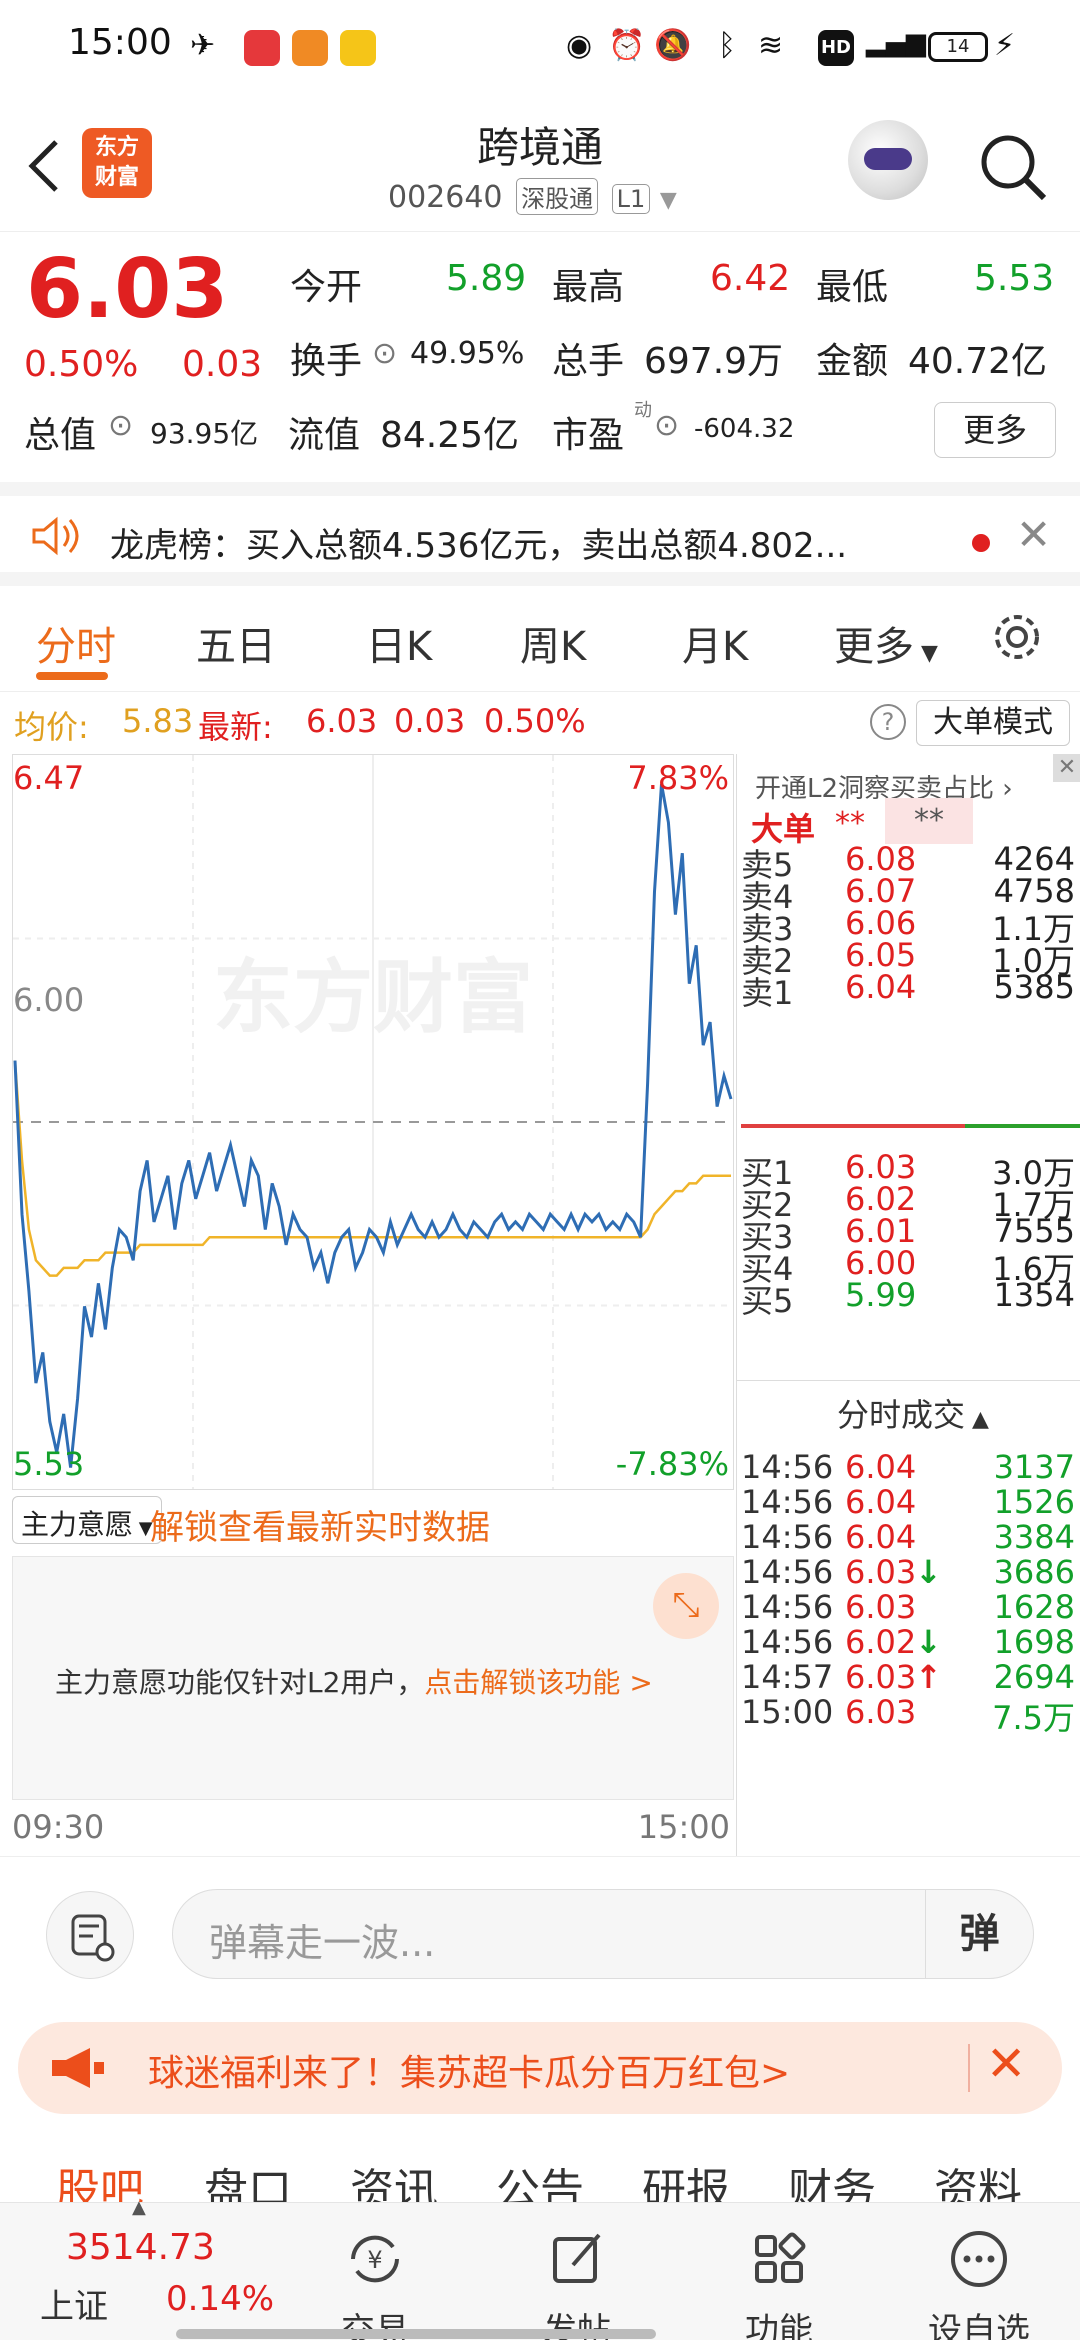 This screenshot has height=2340, width=1080. Describe the element at coordinates (715, 643) in the screenshot. I see `tab-monthly-k: 月K` at that location.